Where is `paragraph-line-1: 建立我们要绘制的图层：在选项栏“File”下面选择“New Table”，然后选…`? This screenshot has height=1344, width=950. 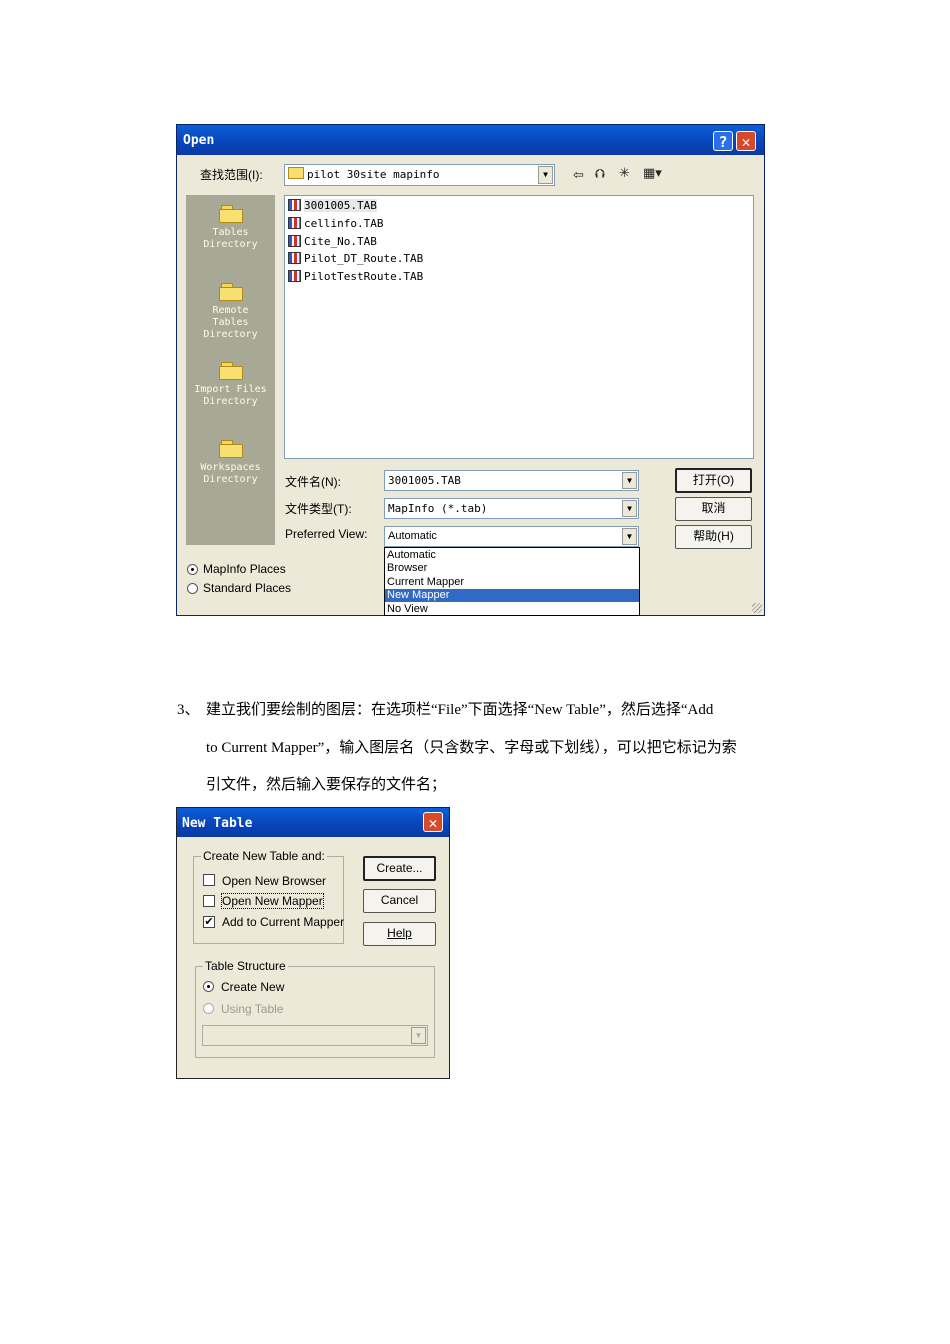 paragraph-line-1: 建立我们要绘制的图层：在选项栏“File”下面选择“New Table”，然后选… is located at coordinates (460, 710).